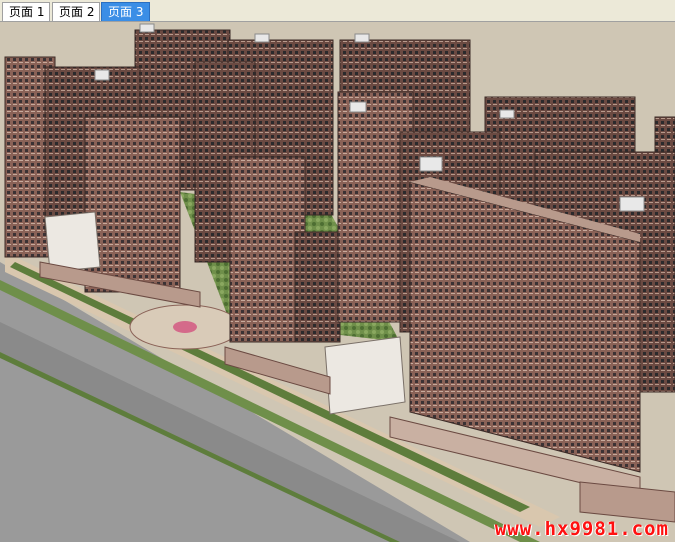 This screenshot has height=542, width=675. Describe the element at coordinates (365, 375) in the screenshot. I see `entrance-building-right` at that location.